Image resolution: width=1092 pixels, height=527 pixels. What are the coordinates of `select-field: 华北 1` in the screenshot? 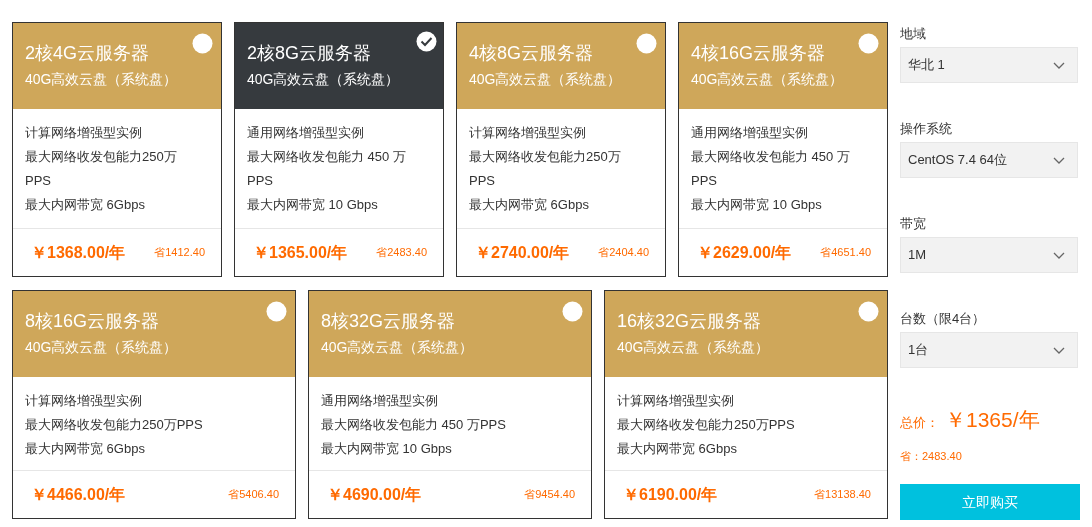 It's located at (989, 65).